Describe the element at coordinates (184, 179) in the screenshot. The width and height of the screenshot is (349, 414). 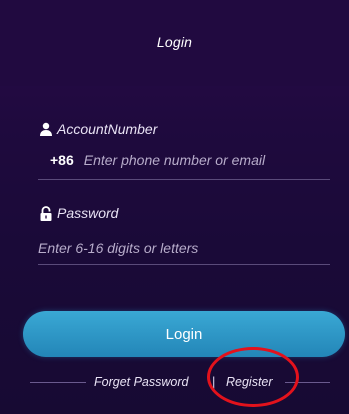
I see `account-input-underline` at that location.